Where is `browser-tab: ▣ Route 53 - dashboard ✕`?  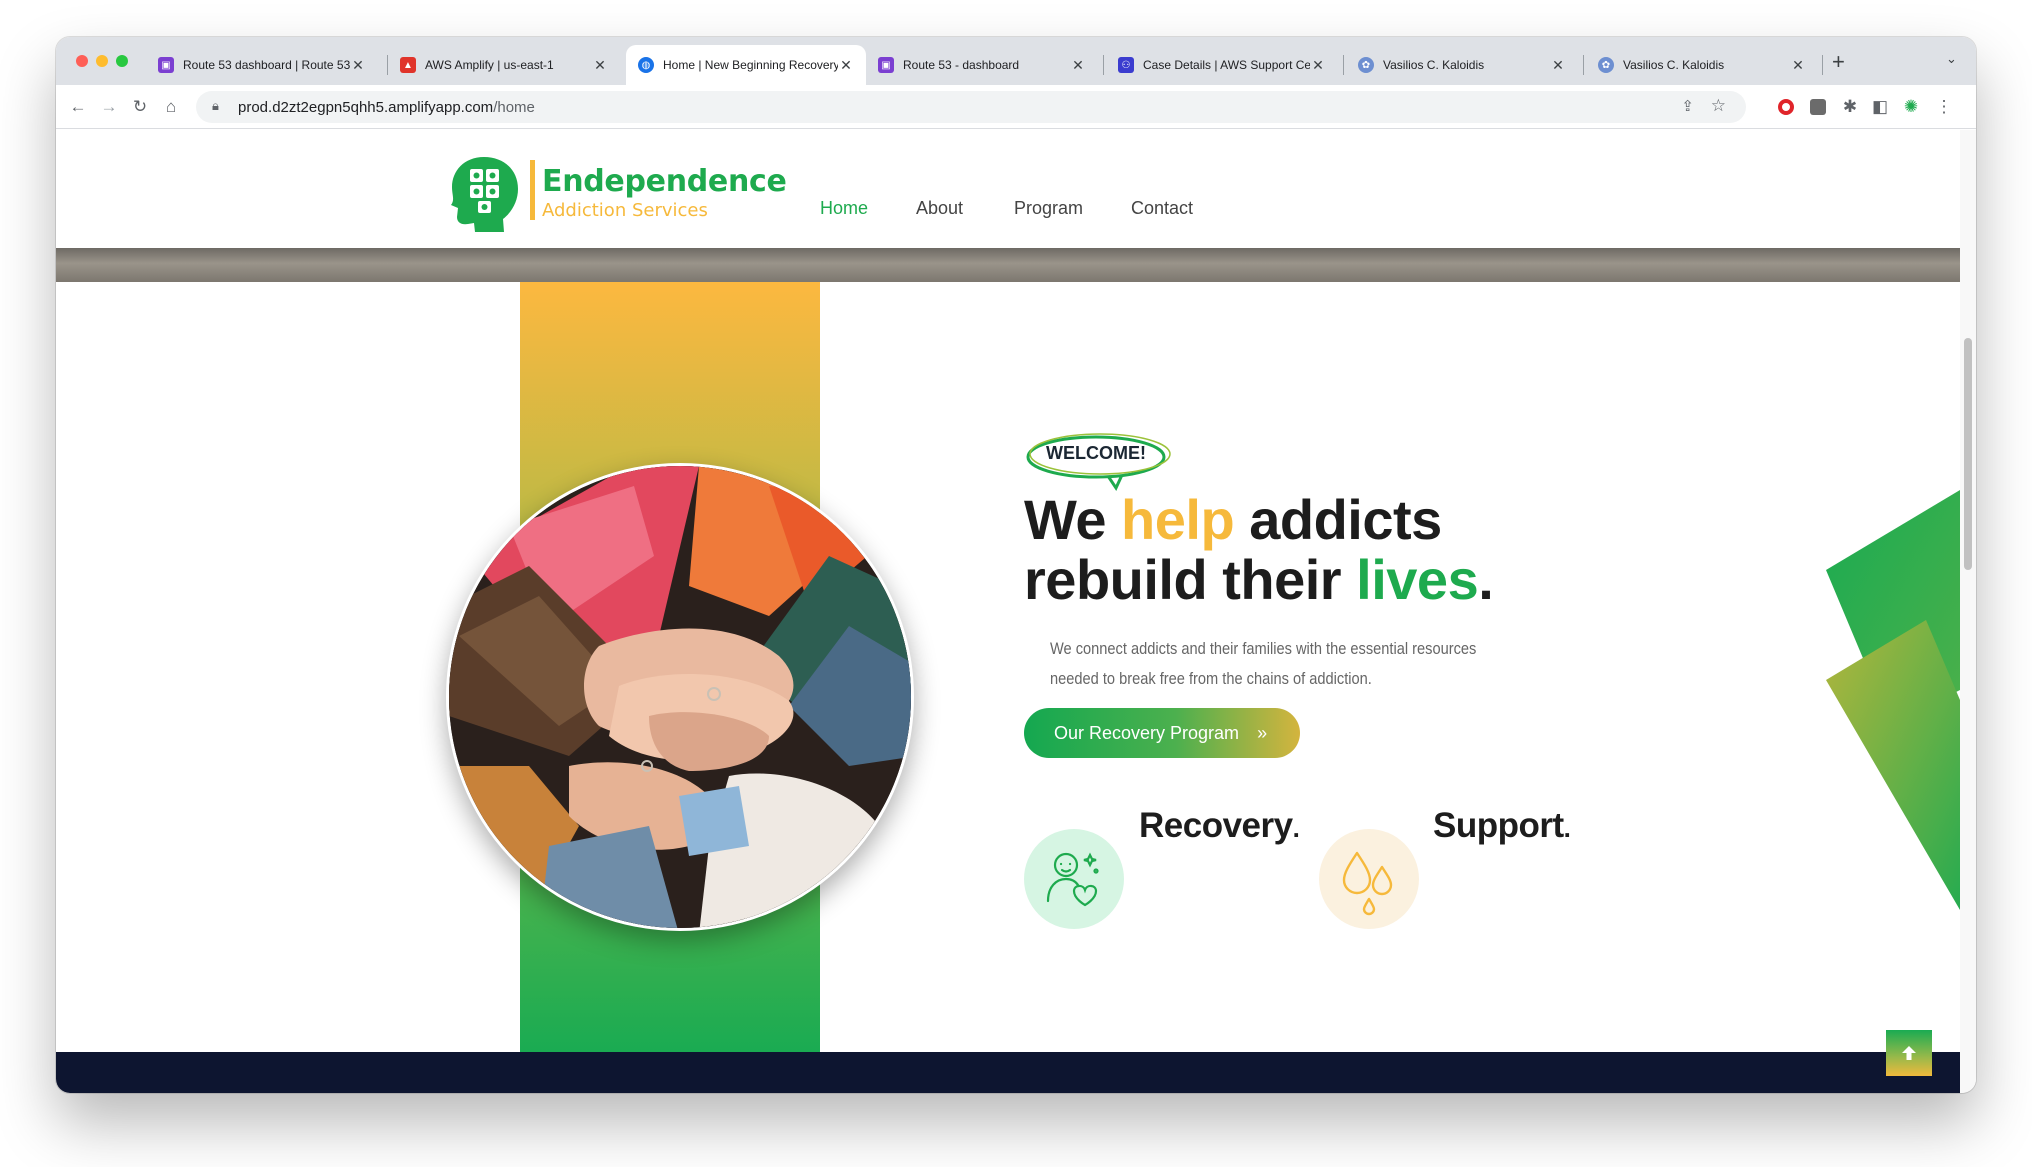 browser-tab: ▣ Route 53 - dashboard ✕ is located at coordinates (982, 65).